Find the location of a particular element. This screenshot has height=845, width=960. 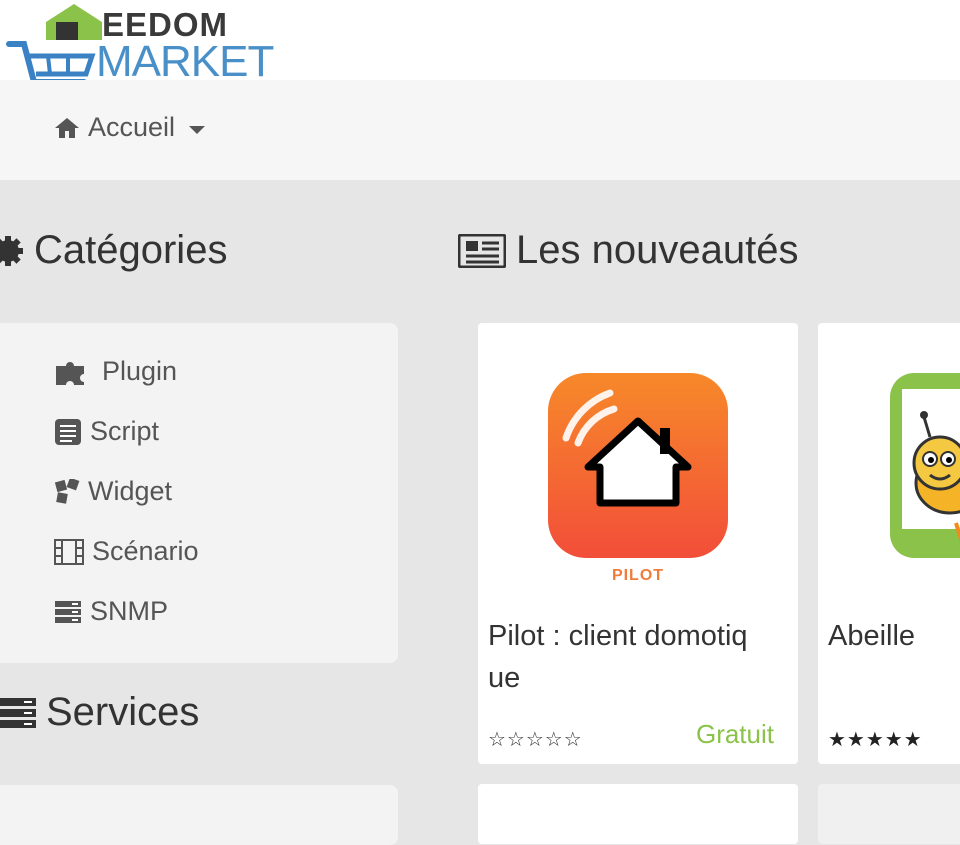

server-stack-icon is located at coordinates (18, 712).